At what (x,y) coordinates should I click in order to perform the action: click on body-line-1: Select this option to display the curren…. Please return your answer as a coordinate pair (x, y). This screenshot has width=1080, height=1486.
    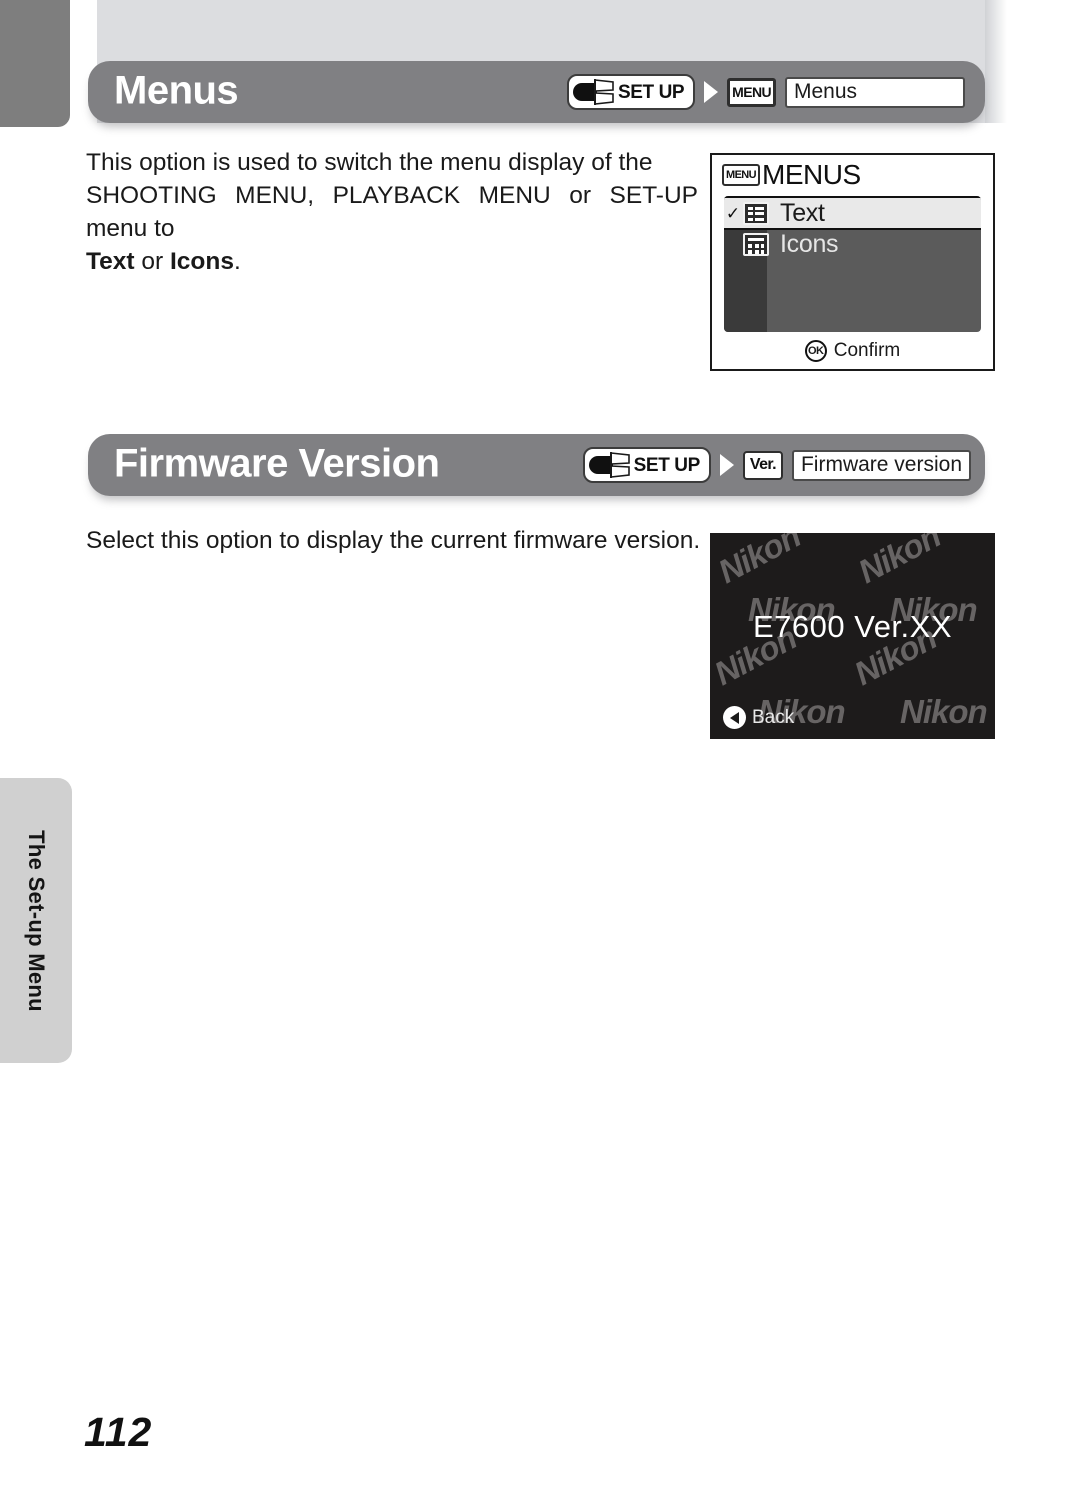
    Looking at the image, I should click on (393, 540).